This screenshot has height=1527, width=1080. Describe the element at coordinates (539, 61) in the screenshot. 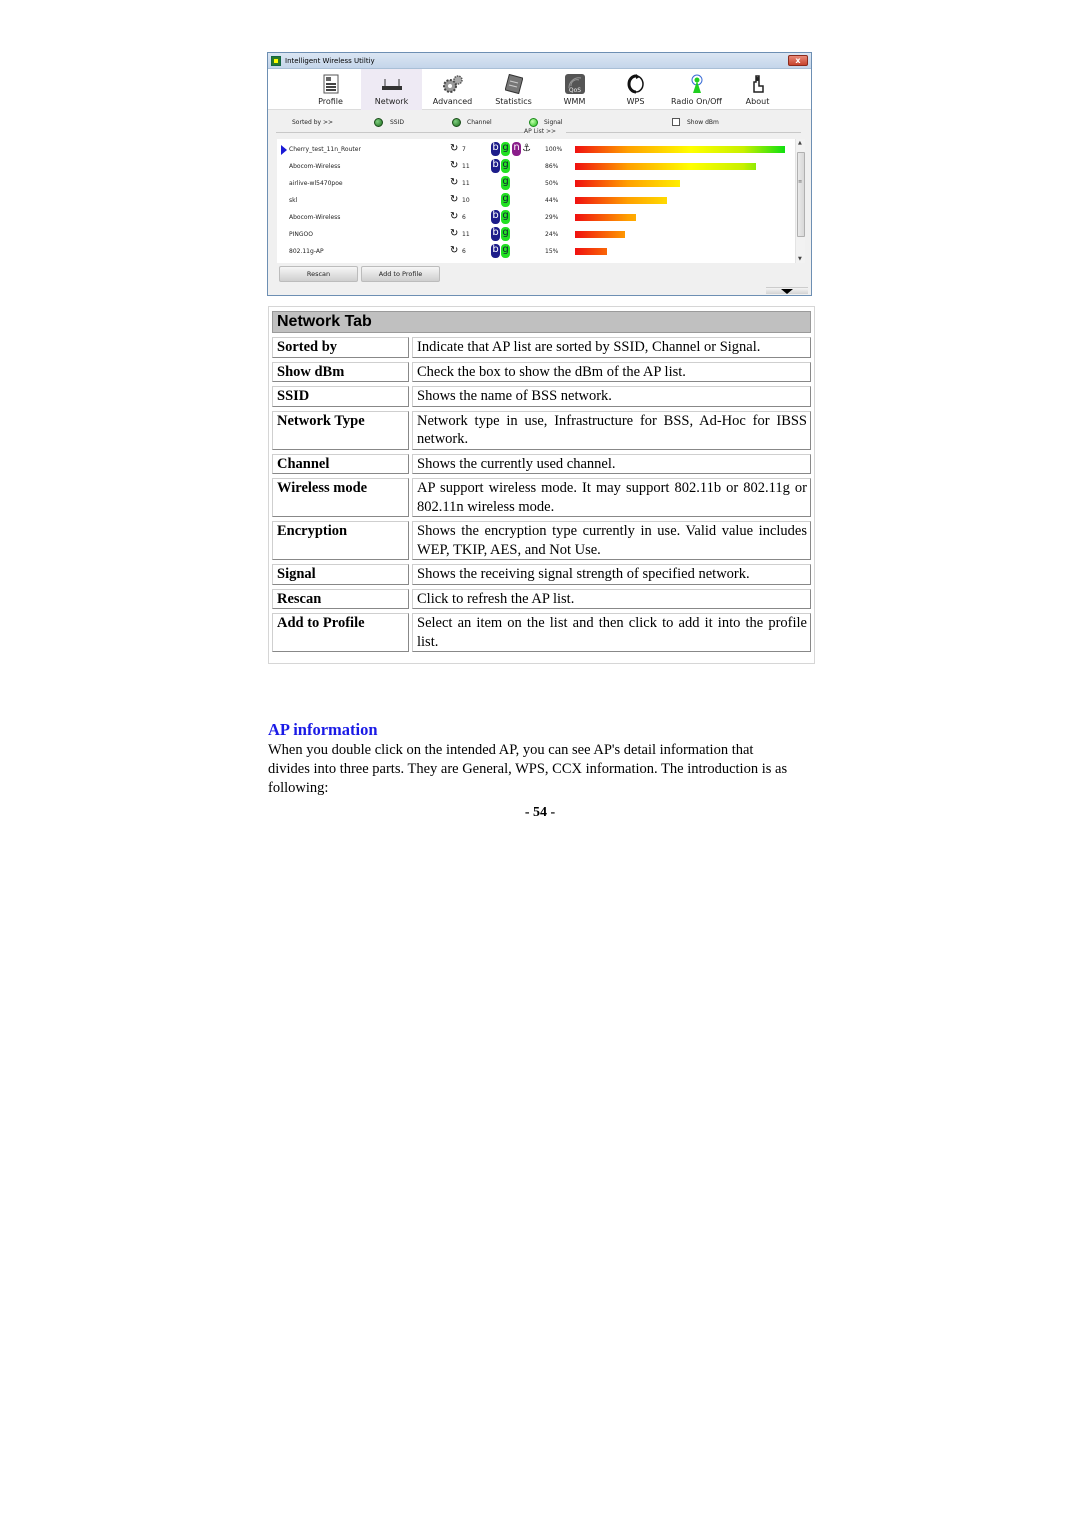

I see `title-bar: Intelligent Wireless Utiltiy x` at that location.